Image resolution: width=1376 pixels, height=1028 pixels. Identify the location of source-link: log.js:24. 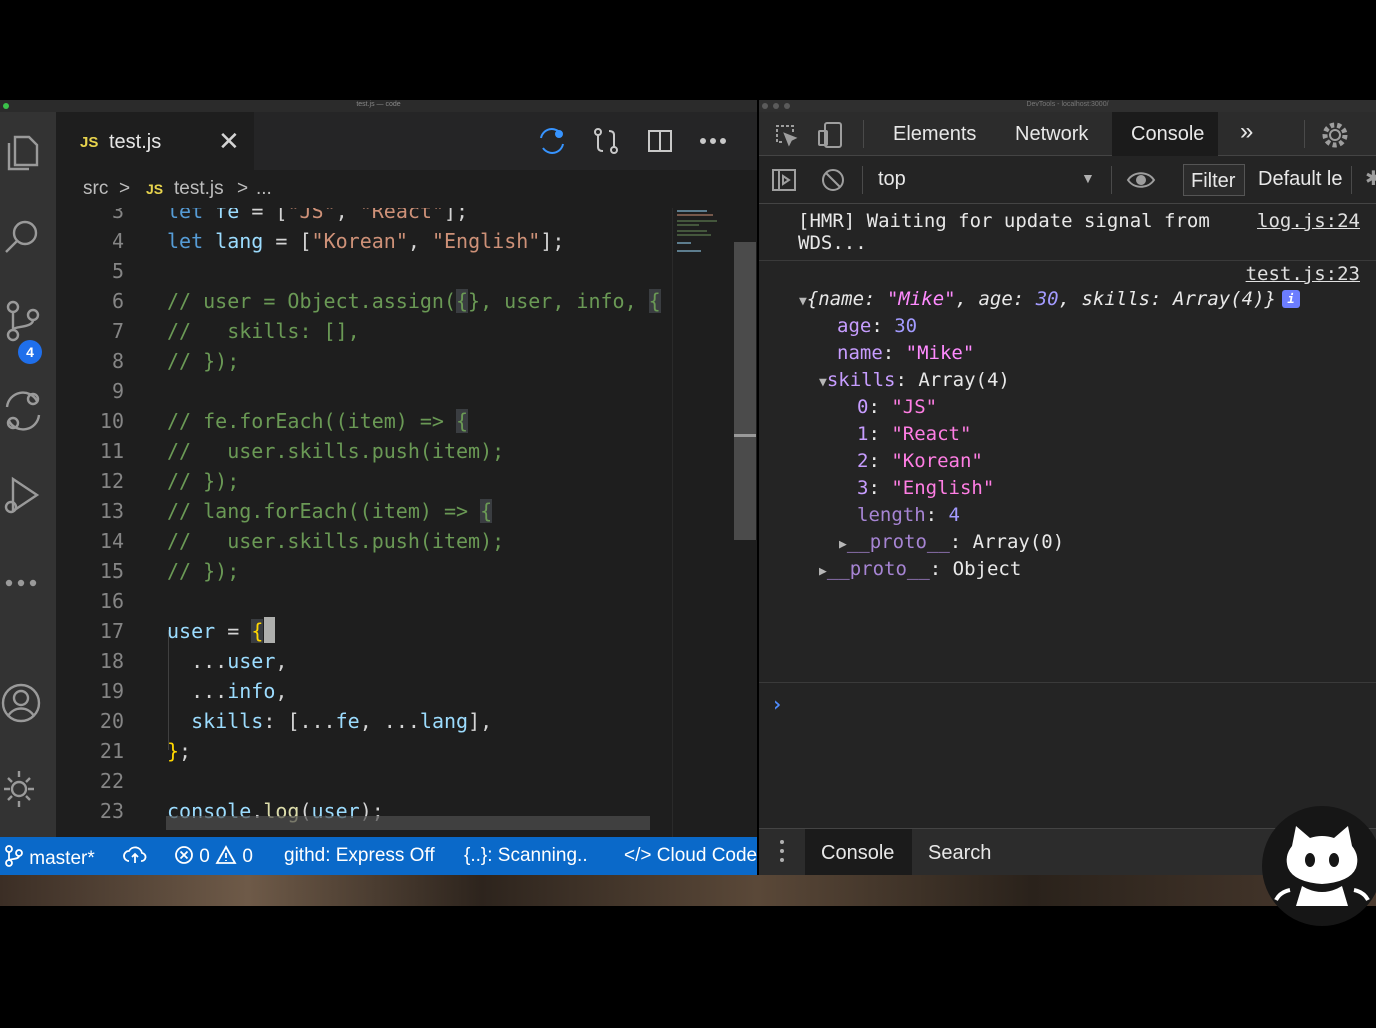
(1308, 221).